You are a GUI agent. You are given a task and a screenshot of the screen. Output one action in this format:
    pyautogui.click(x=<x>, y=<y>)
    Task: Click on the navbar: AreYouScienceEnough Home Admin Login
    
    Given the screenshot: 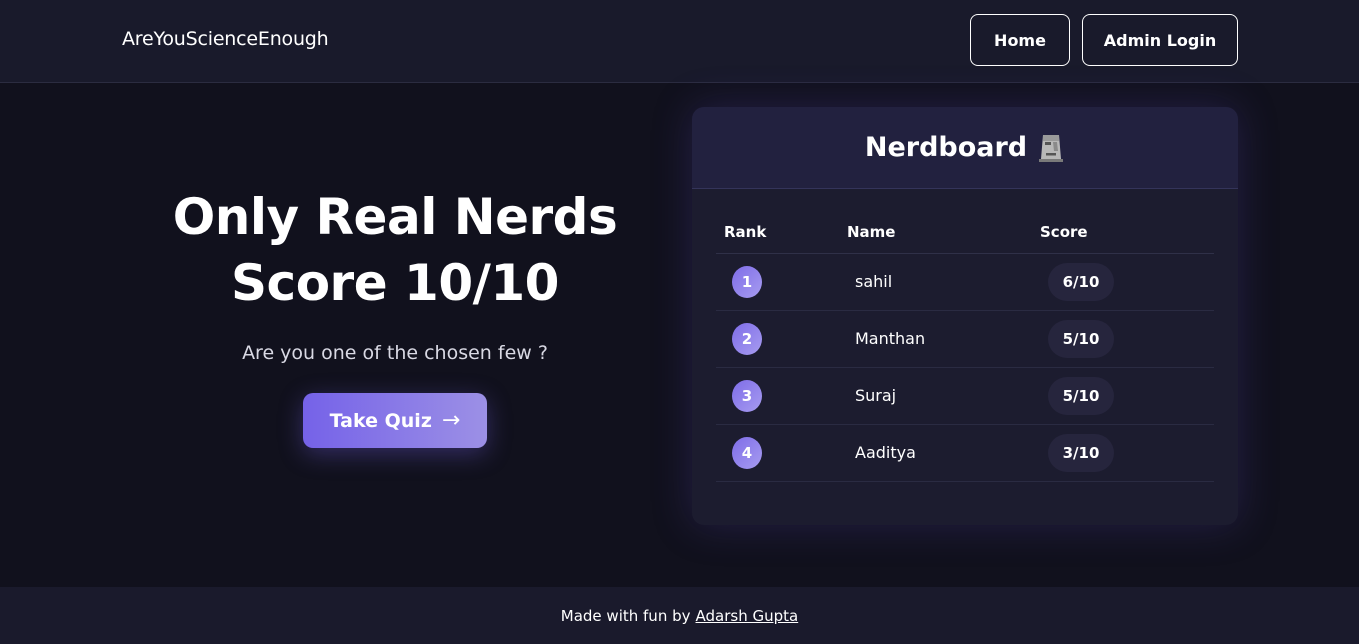 What is the action you would take?
    pyautogui.click(x=679, y=41)
    